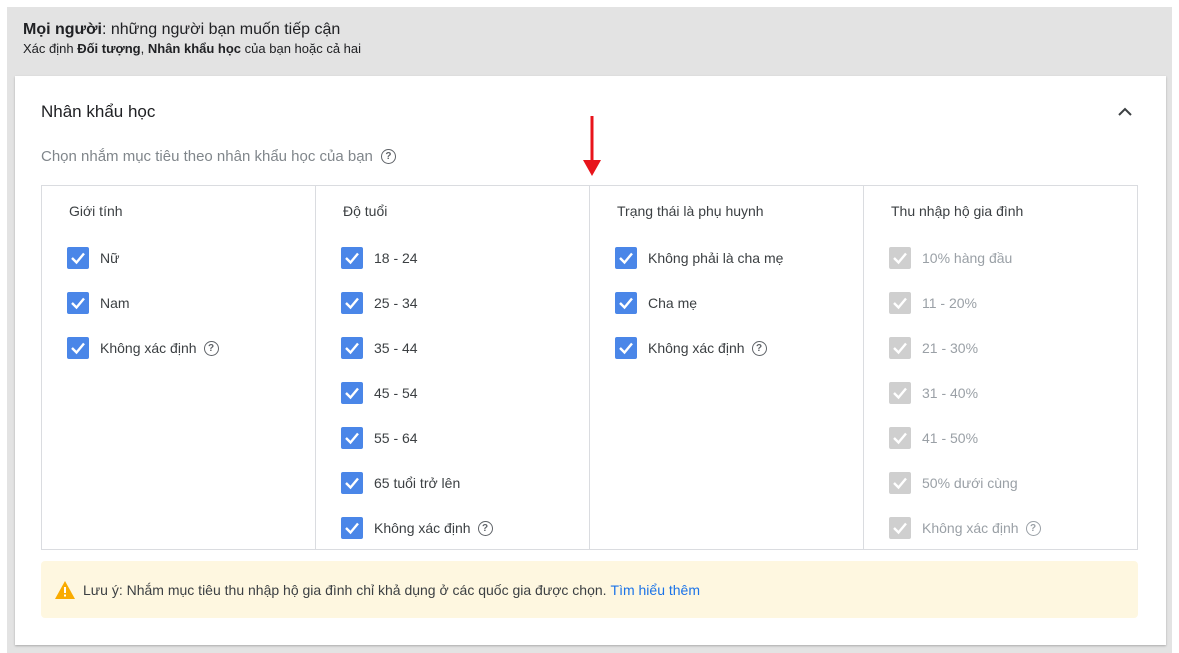 This screenshot has width=1179, height=653. I want to click on option-item: Nữ, so click(93, 258).